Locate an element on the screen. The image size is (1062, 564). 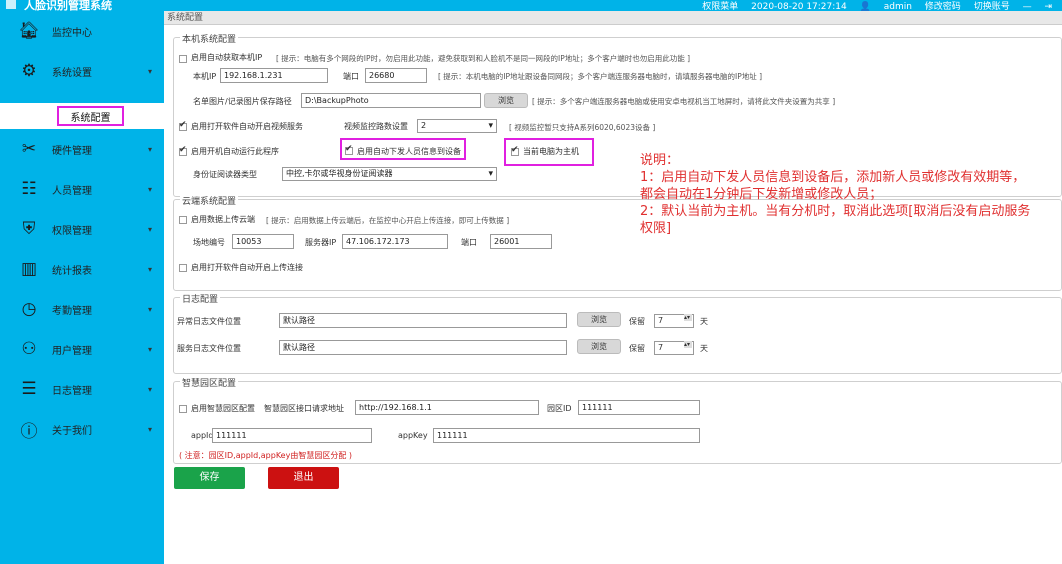
park-enable-checkbox is located at coordinates (183, 409).